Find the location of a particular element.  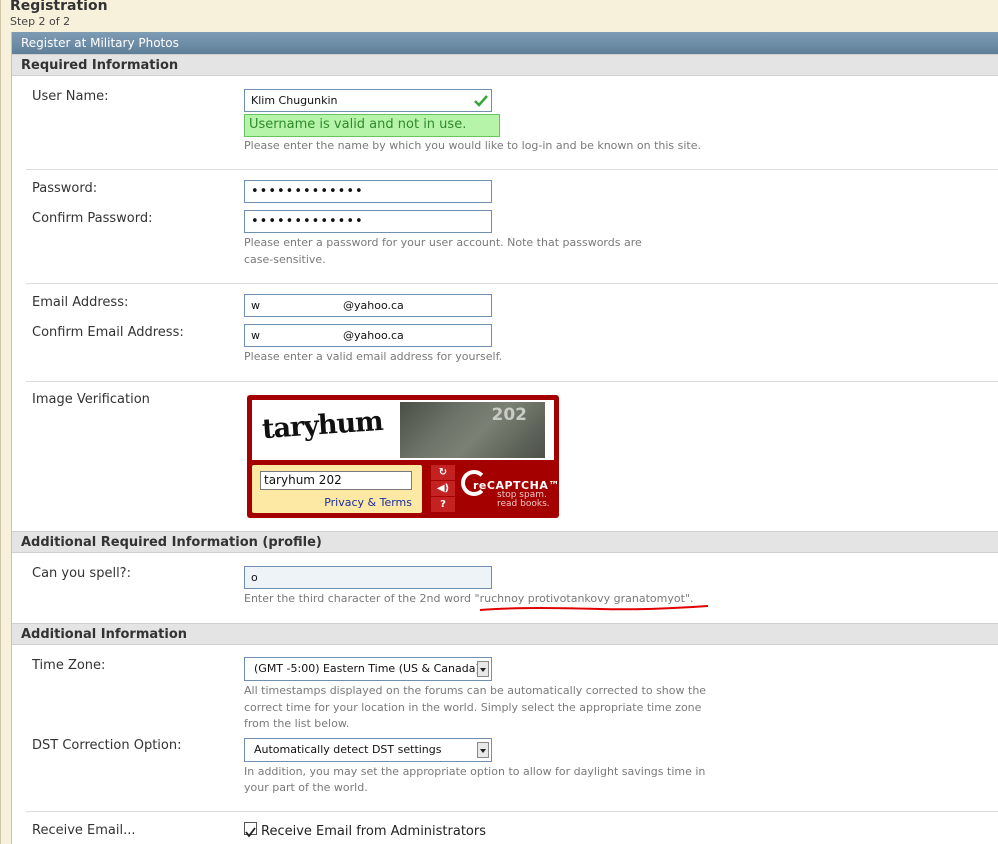

password-masked: ••••••••••••• is located at coordinates (307, 191).